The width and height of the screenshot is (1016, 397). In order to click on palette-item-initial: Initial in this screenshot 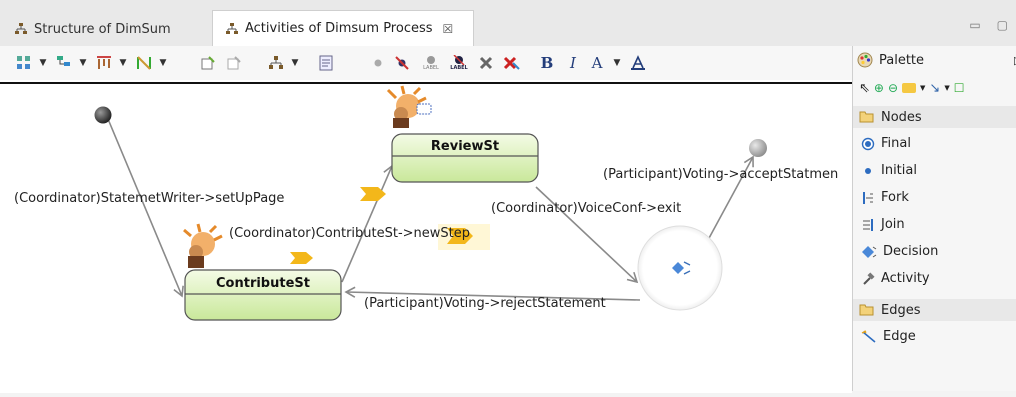, I will do `click(889, 170)`.